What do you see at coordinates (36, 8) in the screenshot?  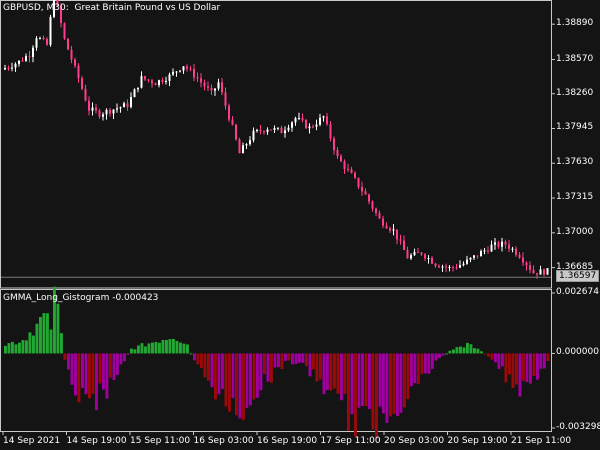 I see `symbol-label: GBPUSD, M30:` at bounding box center [36, 8].